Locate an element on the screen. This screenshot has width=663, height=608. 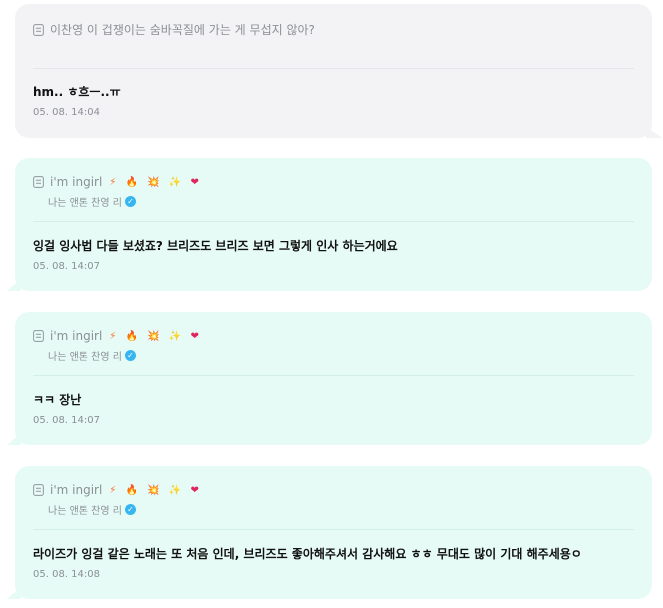
question-row: 이찬영 이 겁쟁이는 숨바꼭질에 가는 게 무섭지 않아? is located at coordinates (174, 29).